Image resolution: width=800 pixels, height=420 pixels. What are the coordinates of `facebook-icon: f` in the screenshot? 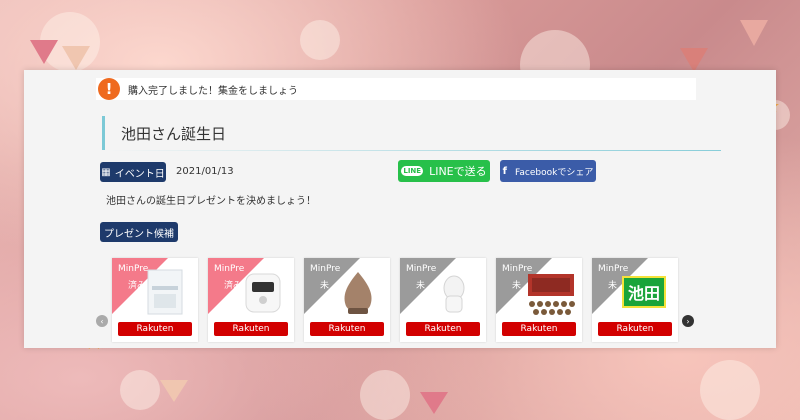 It's located at (505, 171).